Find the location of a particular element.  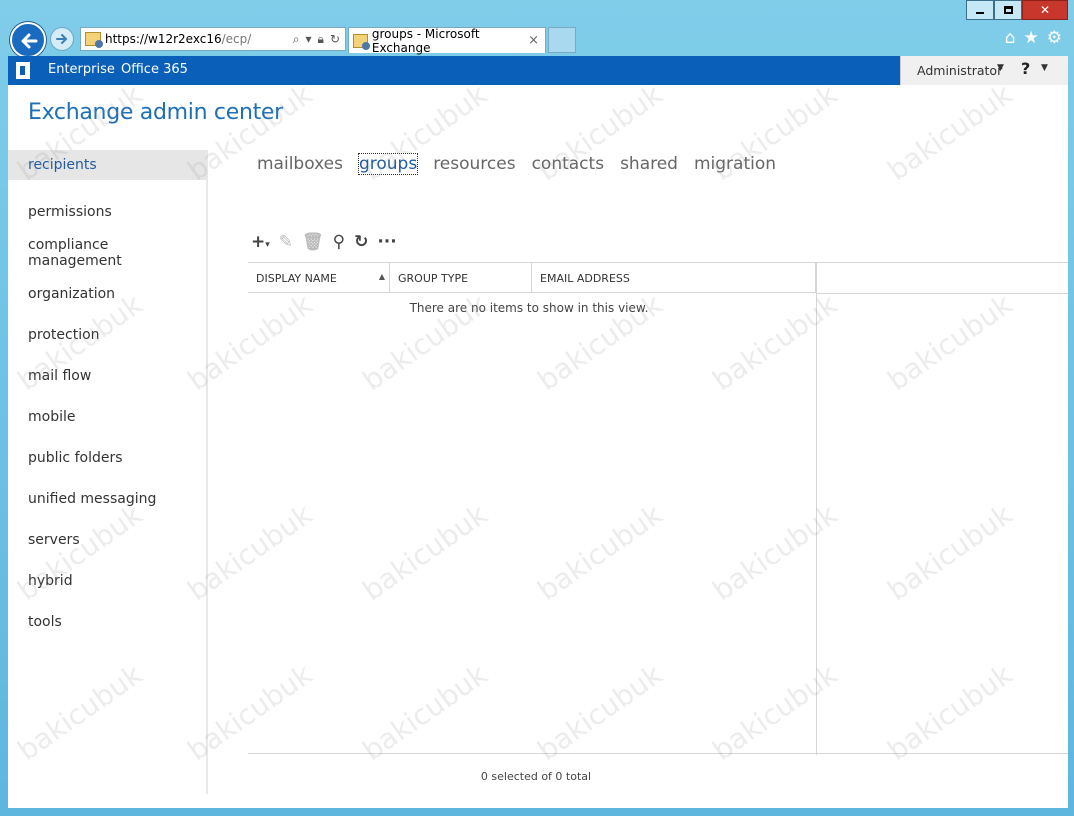

sidebar-item-servers: servers is located at coordinates (107, 539).